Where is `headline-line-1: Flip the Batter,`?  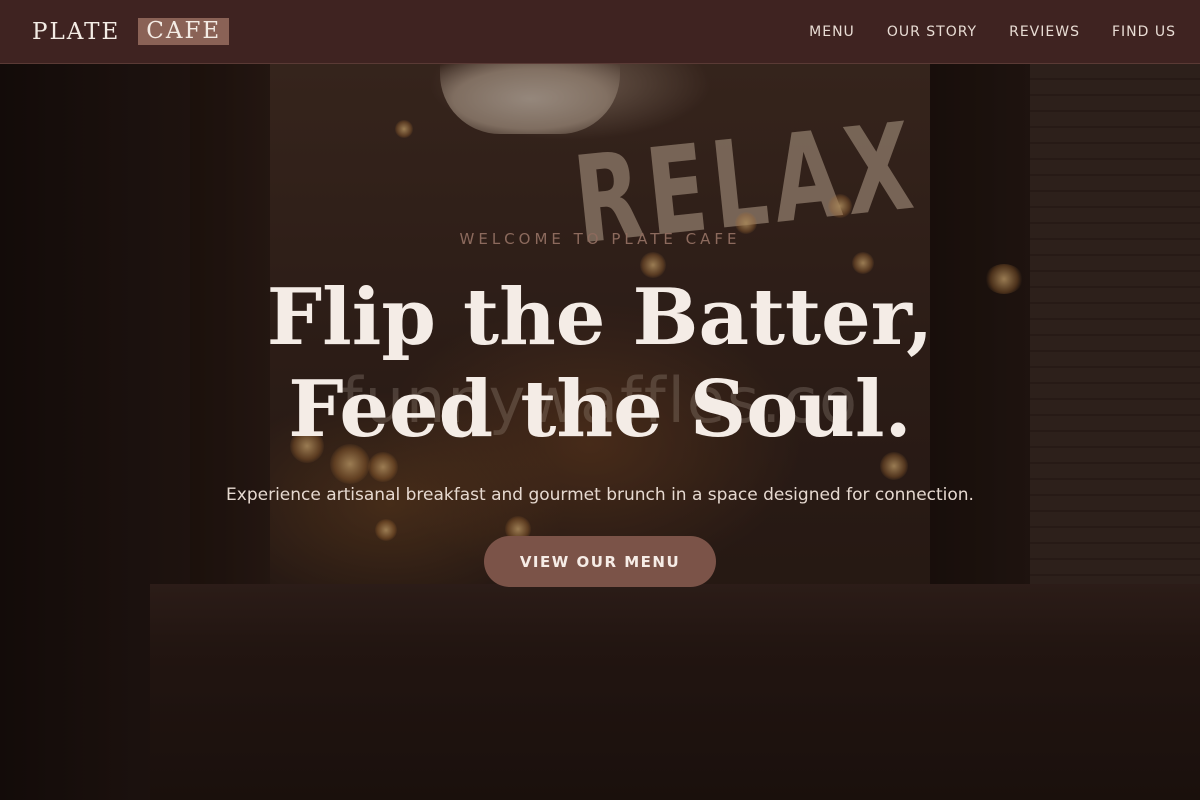 headline-line-1: Flip the Batter, is located at coordinates (600, 317).